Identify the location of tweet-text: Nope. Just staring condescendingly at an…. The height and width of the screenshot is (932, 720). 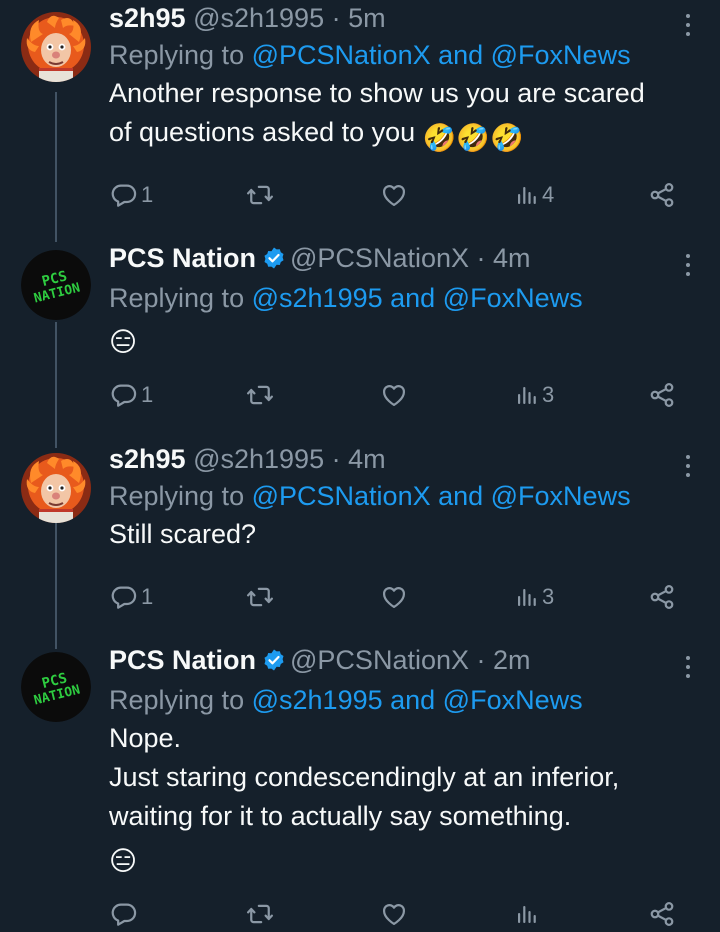
(394, 800).